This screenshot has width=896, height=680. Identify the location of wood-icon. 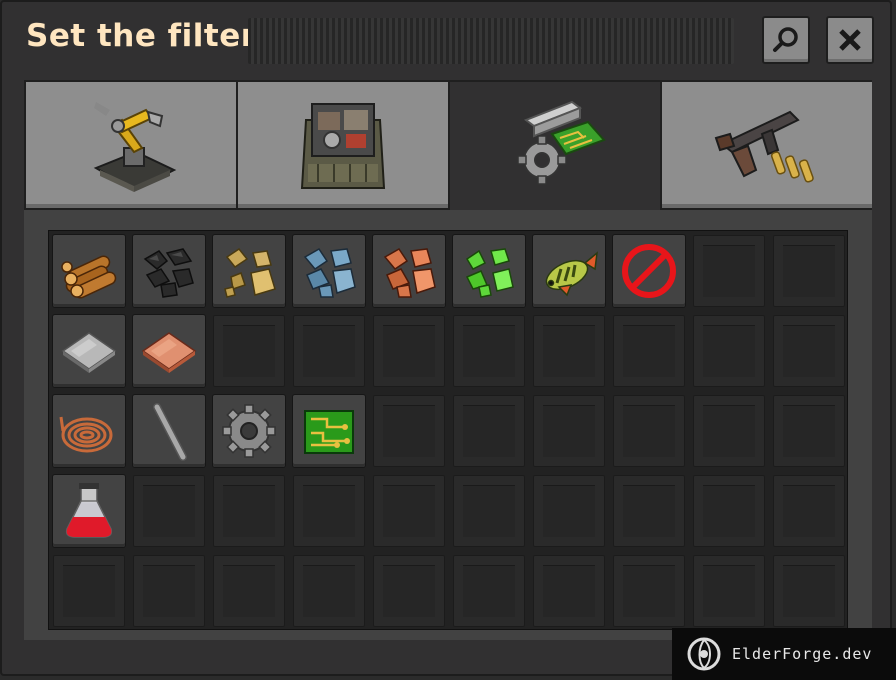
(89, 277).